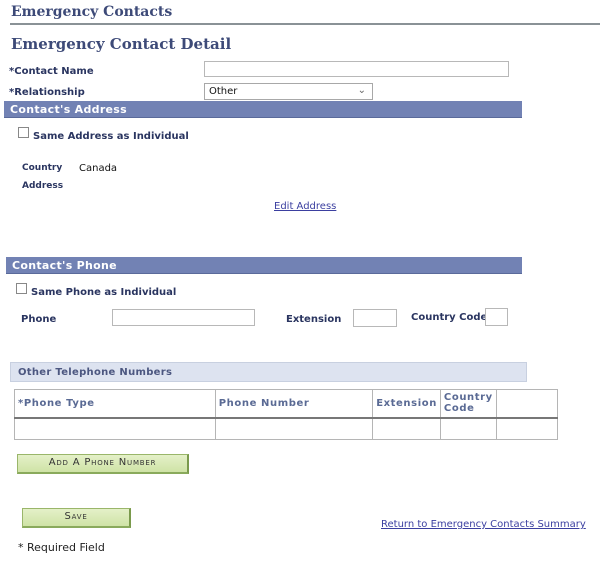  Describe the element at coordinates (496, 317) in the screenshot. I see `country-code-input` at that location.